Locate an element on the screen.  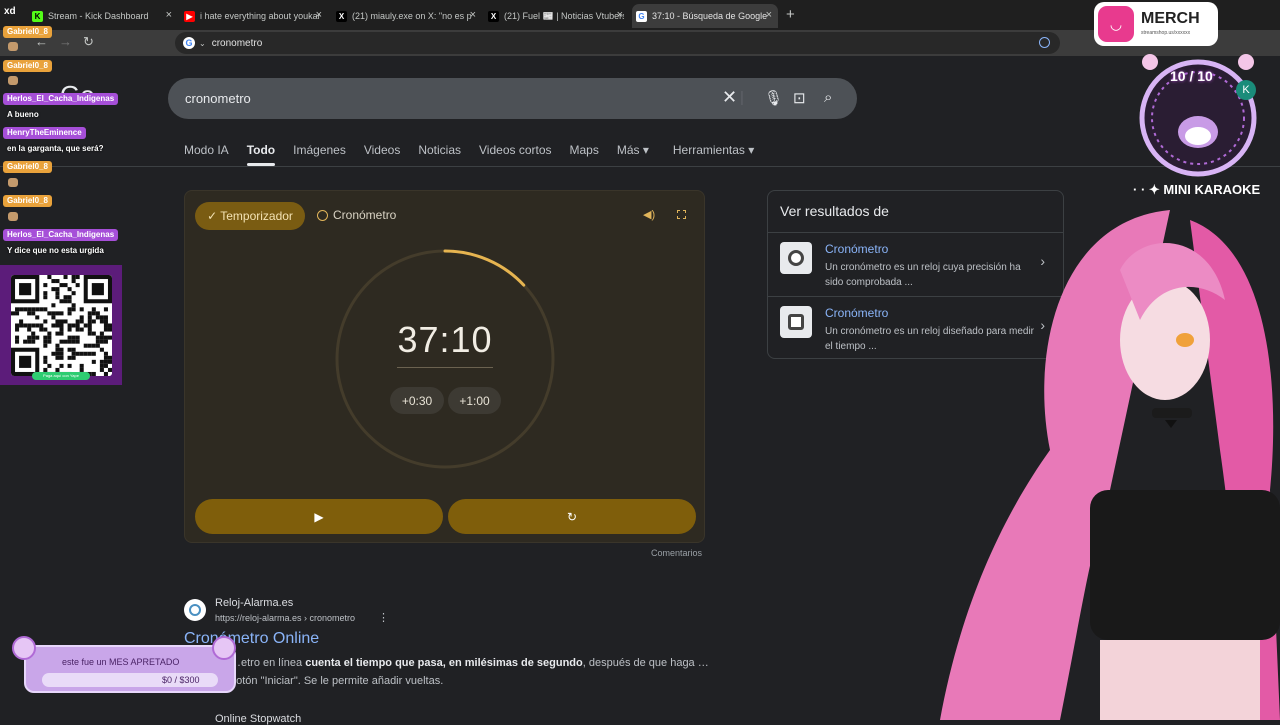
tab-imagenes: Imágenes is located at coordinates (319, 154).